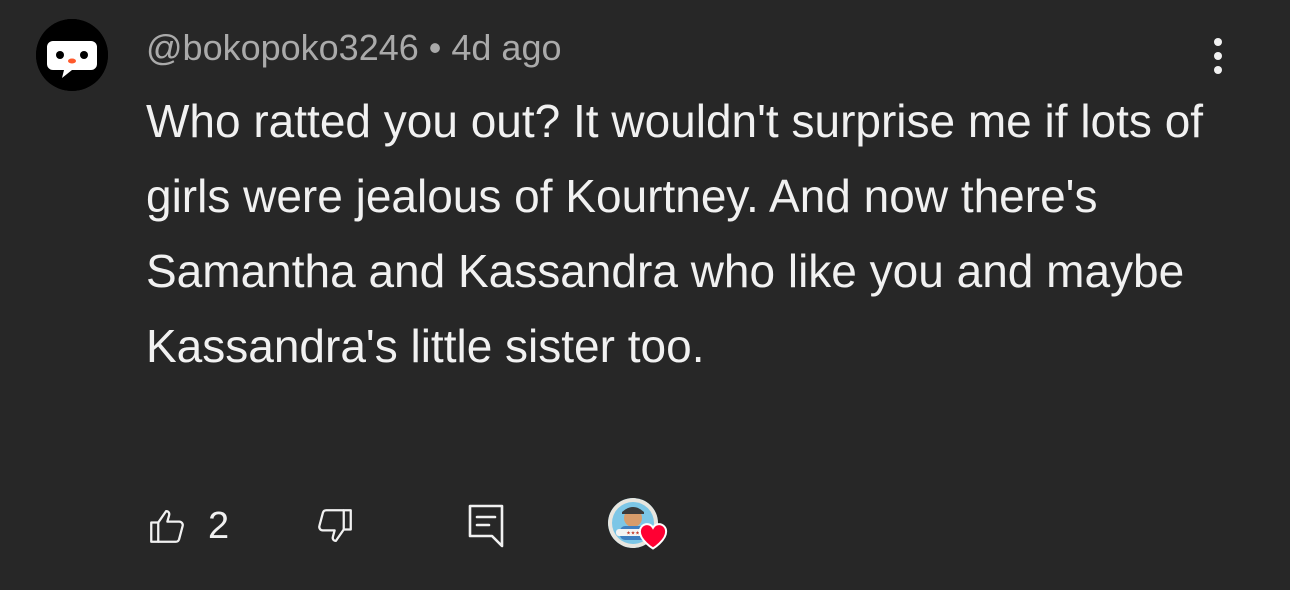 The height and width of the screenshot is (590, 1290). I want to click on like-button: 2, so click(187, 526).